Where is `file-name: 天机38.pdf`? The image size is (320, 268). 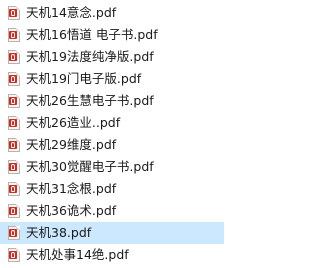
file-name: 天机38.pdf is located at coordinates (59, 232).